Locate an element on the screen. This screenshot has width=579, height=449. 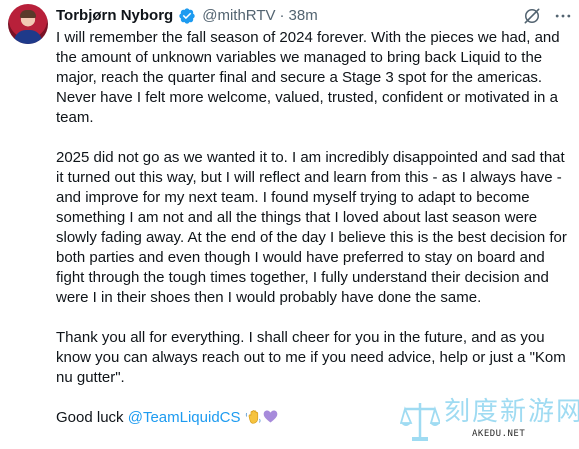
more-options-icon is located at coordinates (563, 16).